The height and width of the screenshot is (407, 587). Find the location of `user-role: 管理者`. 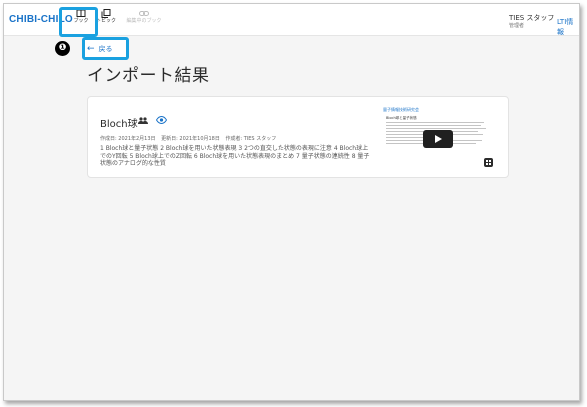

user-role: 管理者 is located at coordinates (517, 26).